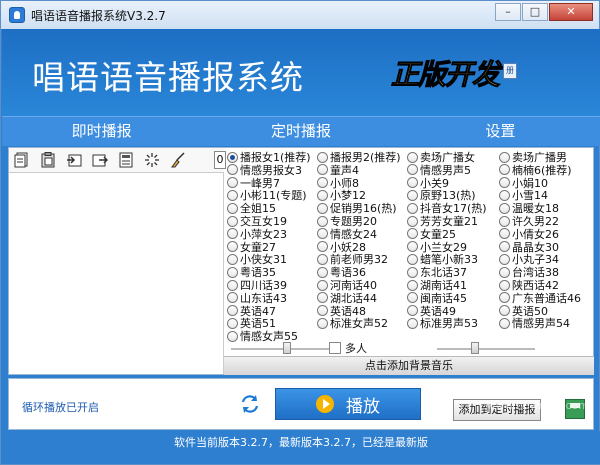  Describe the element at coordinates (74, 160) in the screenshot. I see `import-icon` at that location.